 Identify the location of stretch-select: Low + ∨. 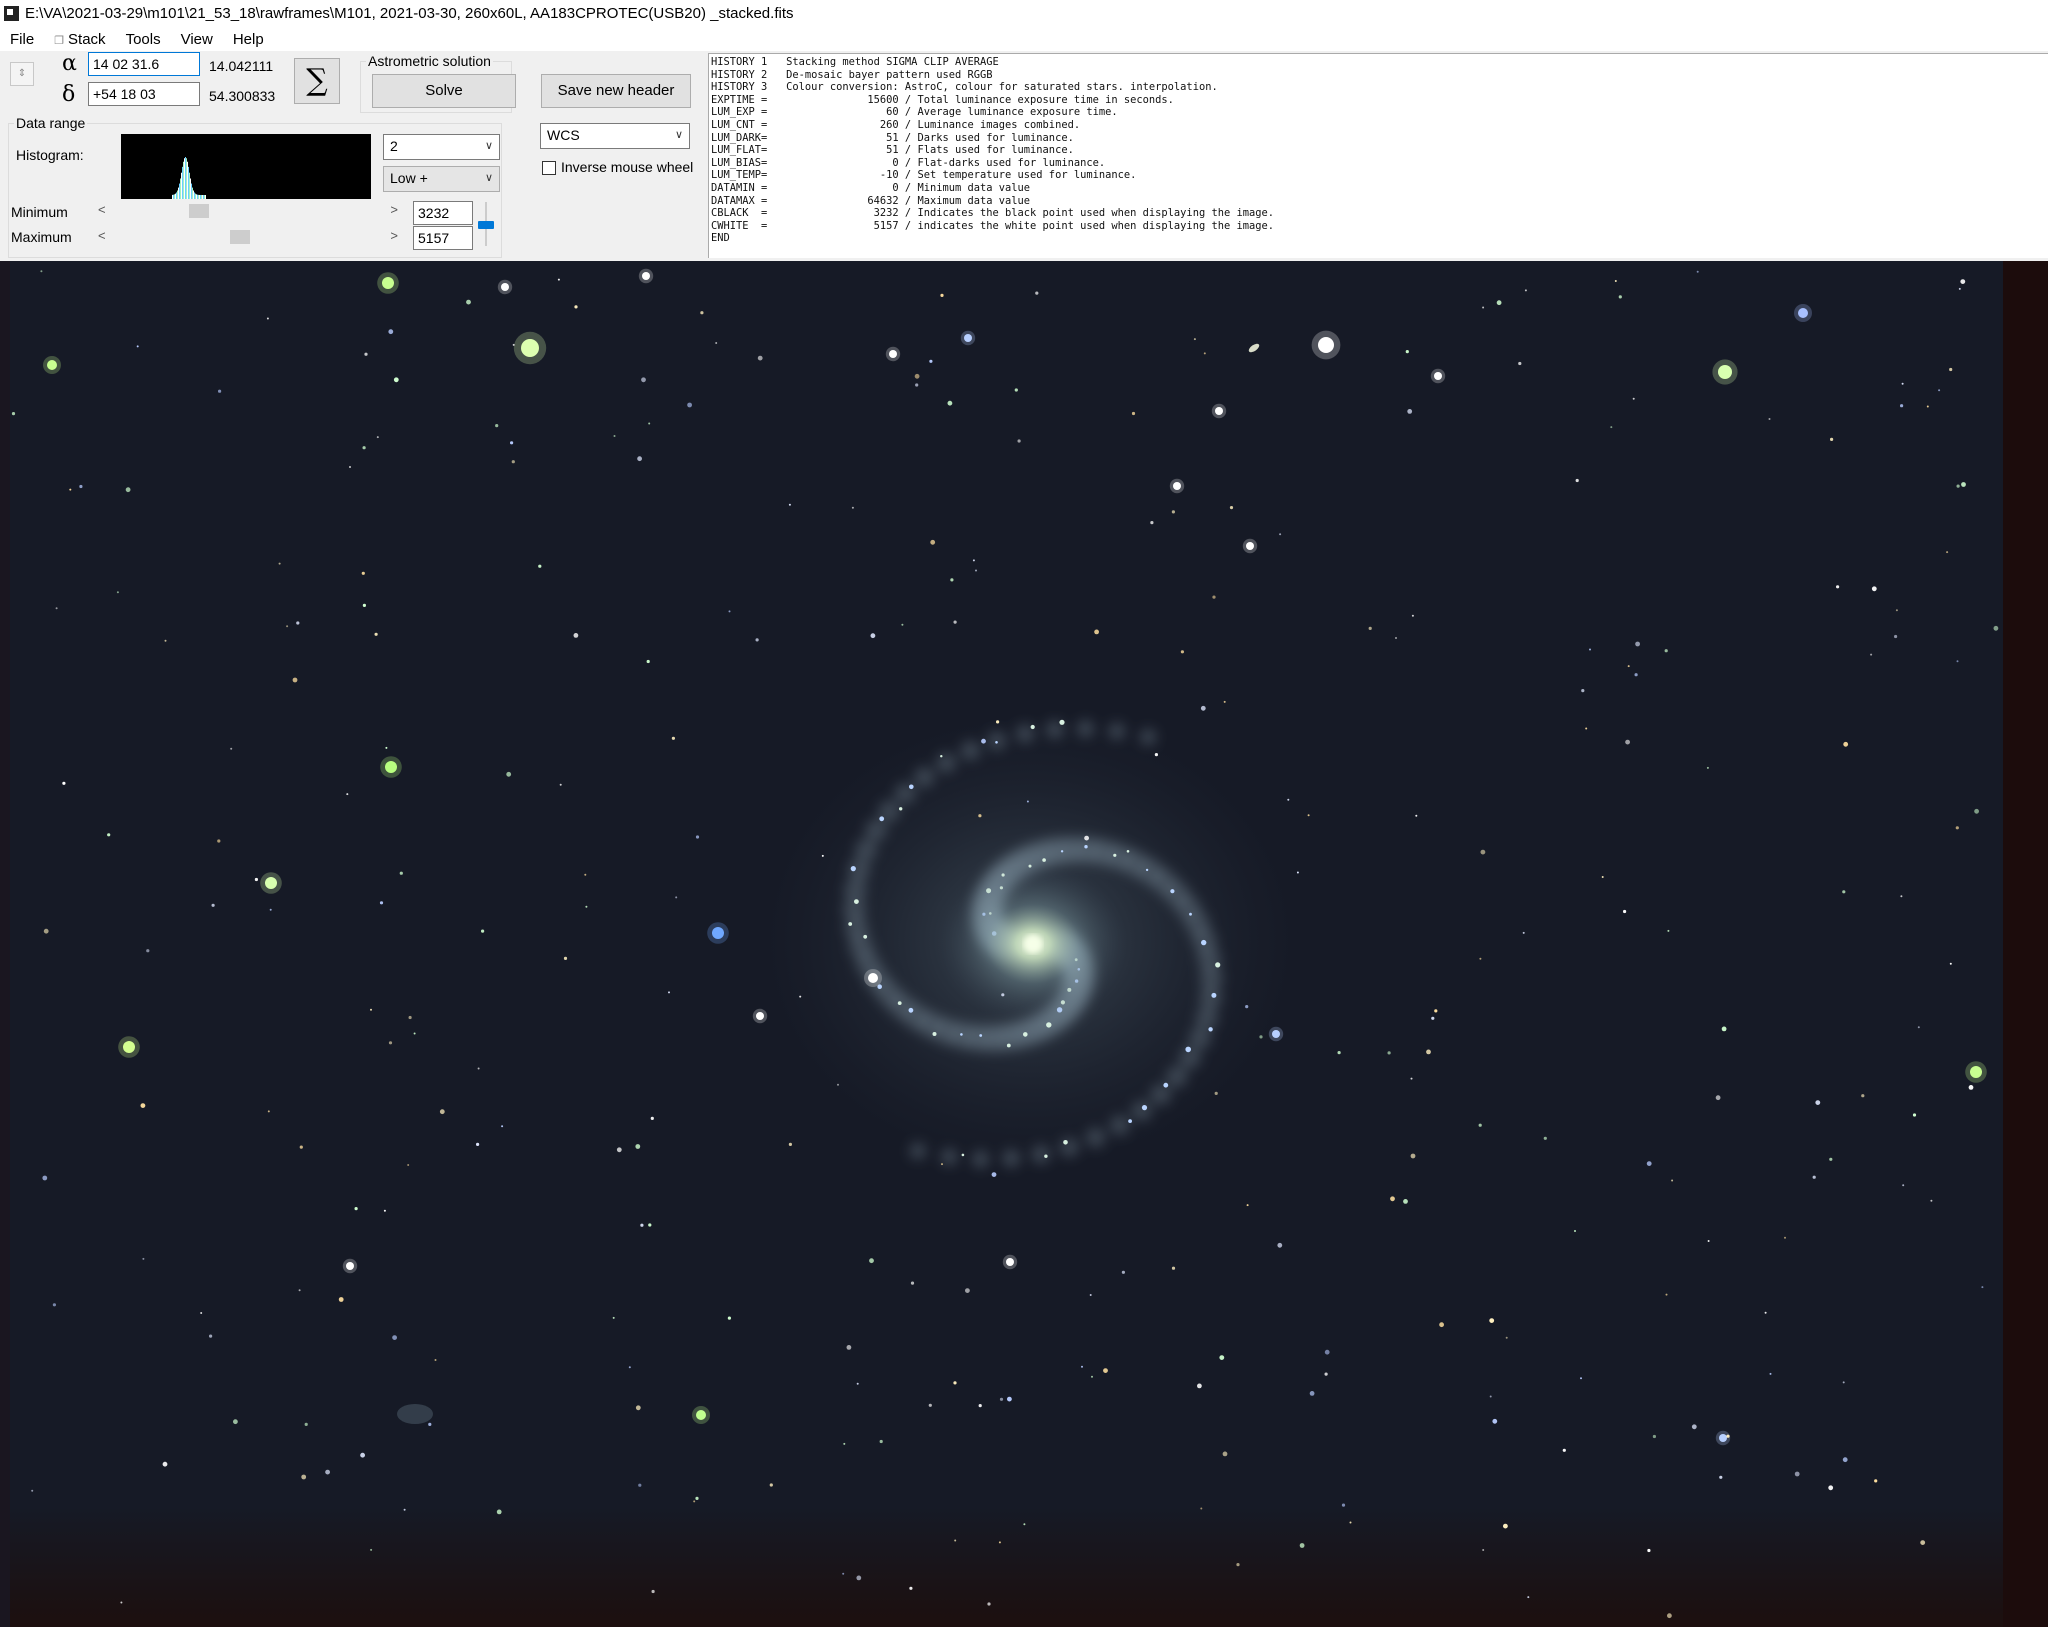
(441, 179).